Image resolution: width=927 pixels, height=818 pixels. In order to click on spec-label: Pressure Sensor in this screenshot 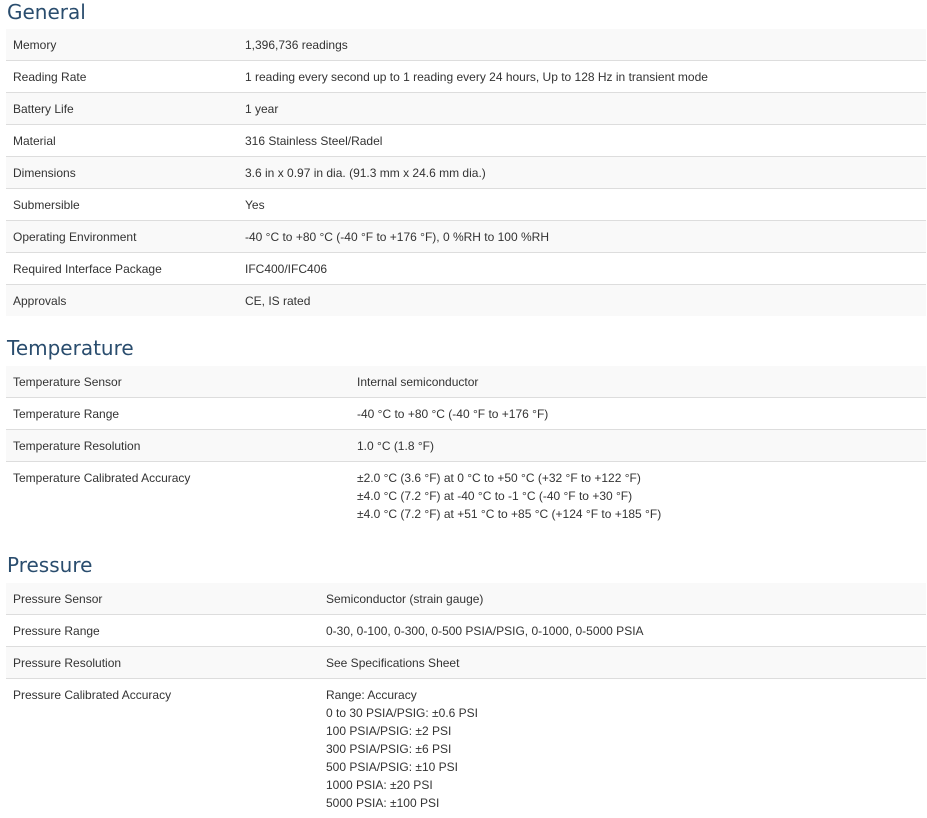, I will do `click(162, 599)`.